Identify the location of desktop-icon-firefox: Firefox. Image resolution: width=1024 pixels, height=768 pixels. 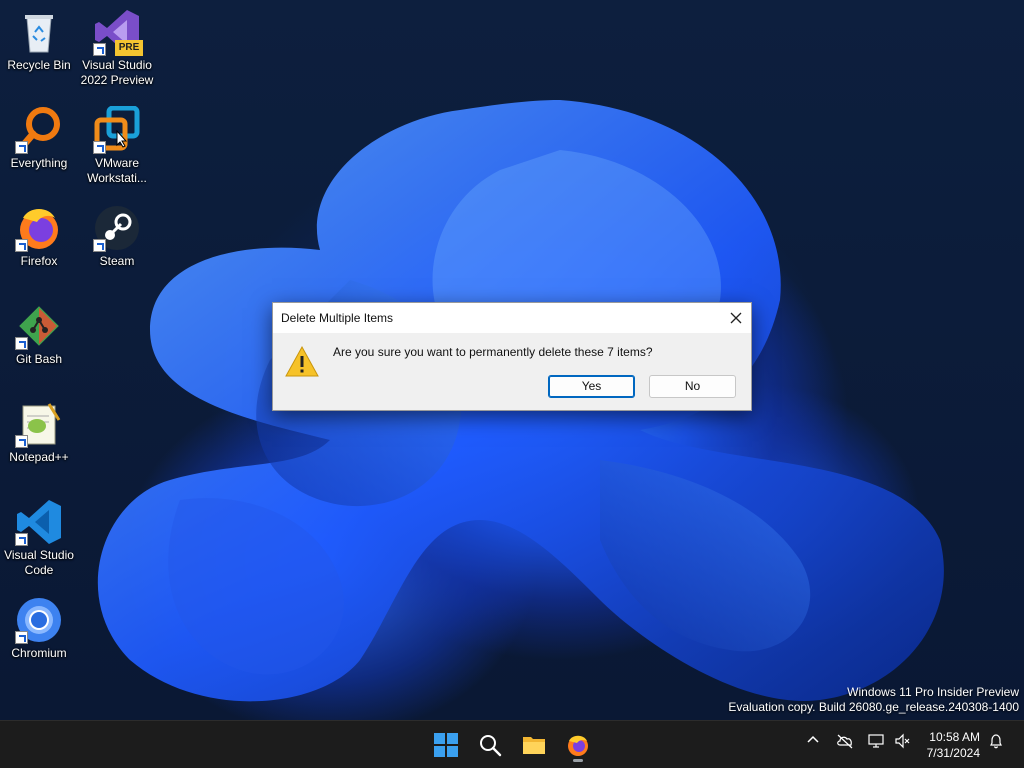
(39, 236).